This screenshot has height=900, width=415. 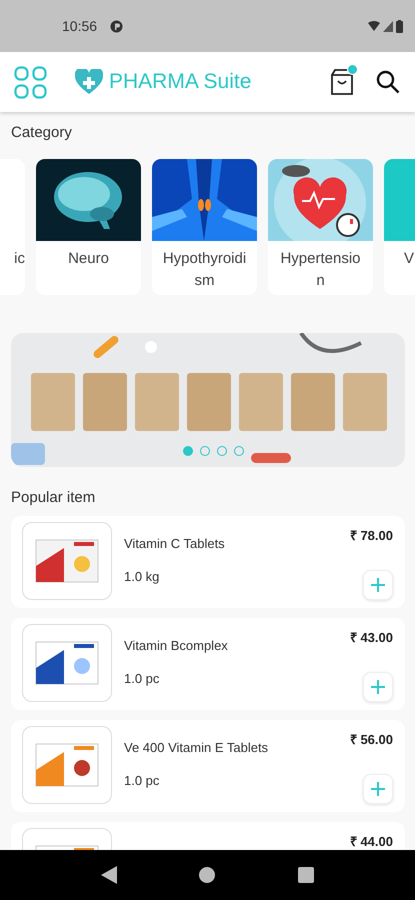 What do you see at coordinates (320, 270) in the screenshot?
I see `category-label: Hypertension` at bounding box center [320, 270].